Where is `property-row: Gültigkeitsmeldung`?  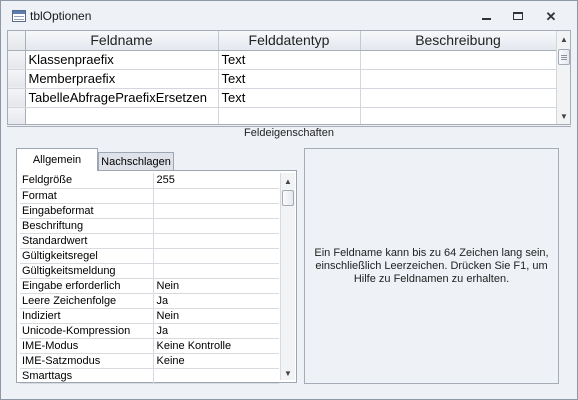 property-row: Gültigkeitsmeldung is located at coordinates (149, 271).